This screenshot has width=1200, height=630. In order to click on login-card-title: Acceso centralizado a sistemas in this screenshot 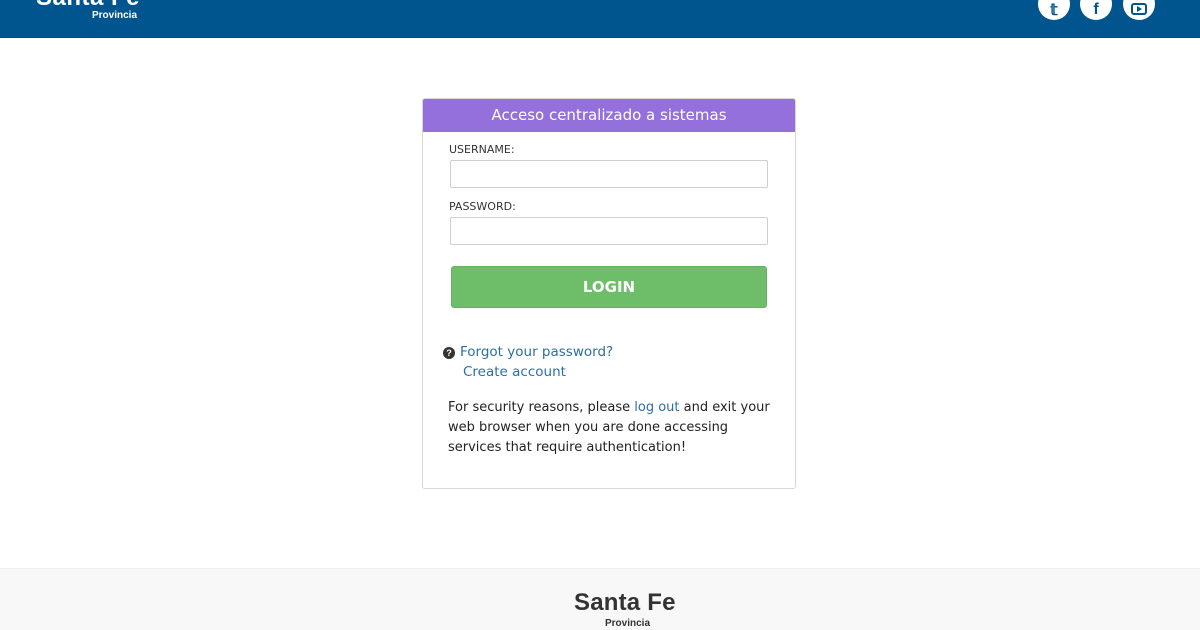, I will do `click(609, 115)`.